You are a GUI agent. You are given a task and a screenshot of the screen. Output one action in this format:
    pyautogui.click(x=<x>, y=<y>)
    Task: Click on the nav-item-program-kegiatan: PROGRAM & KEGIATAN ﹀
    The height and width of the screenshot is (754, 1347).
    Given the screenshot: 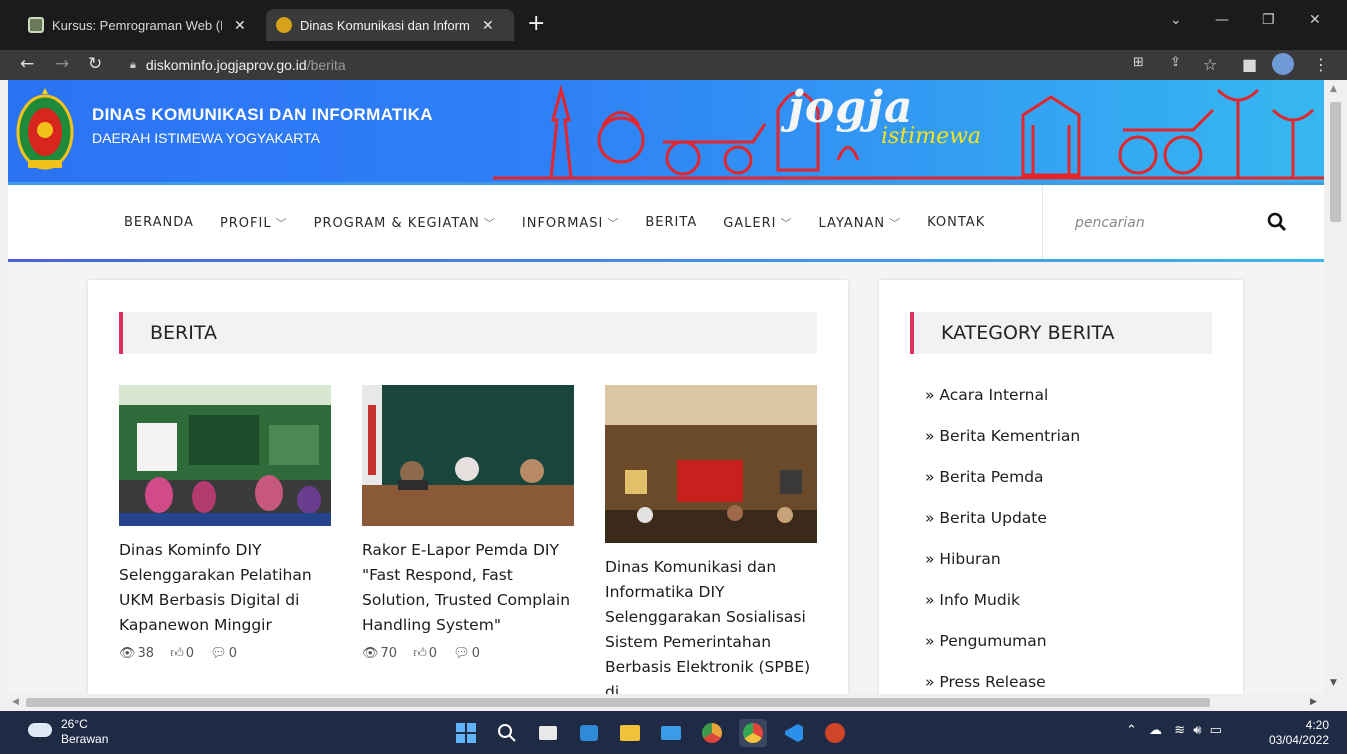 What is the action you would take?
    pyautogui.click(x=405, y=223)
    